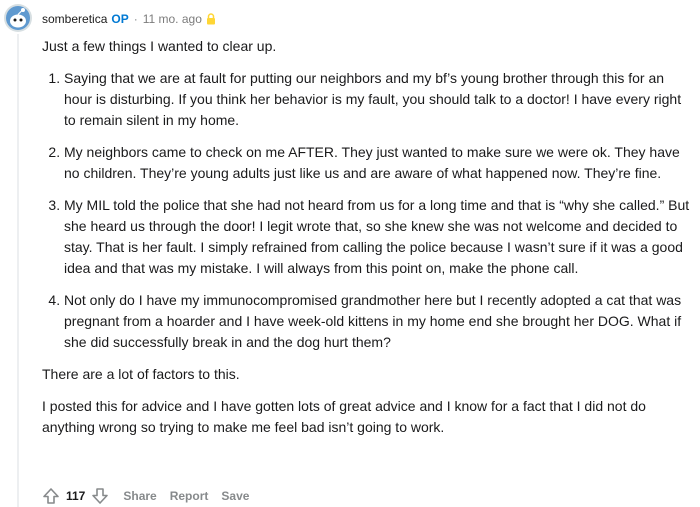  Describe the element at coordinates (139, 496) in the screenshot. I see `share-button: Share` at that location.